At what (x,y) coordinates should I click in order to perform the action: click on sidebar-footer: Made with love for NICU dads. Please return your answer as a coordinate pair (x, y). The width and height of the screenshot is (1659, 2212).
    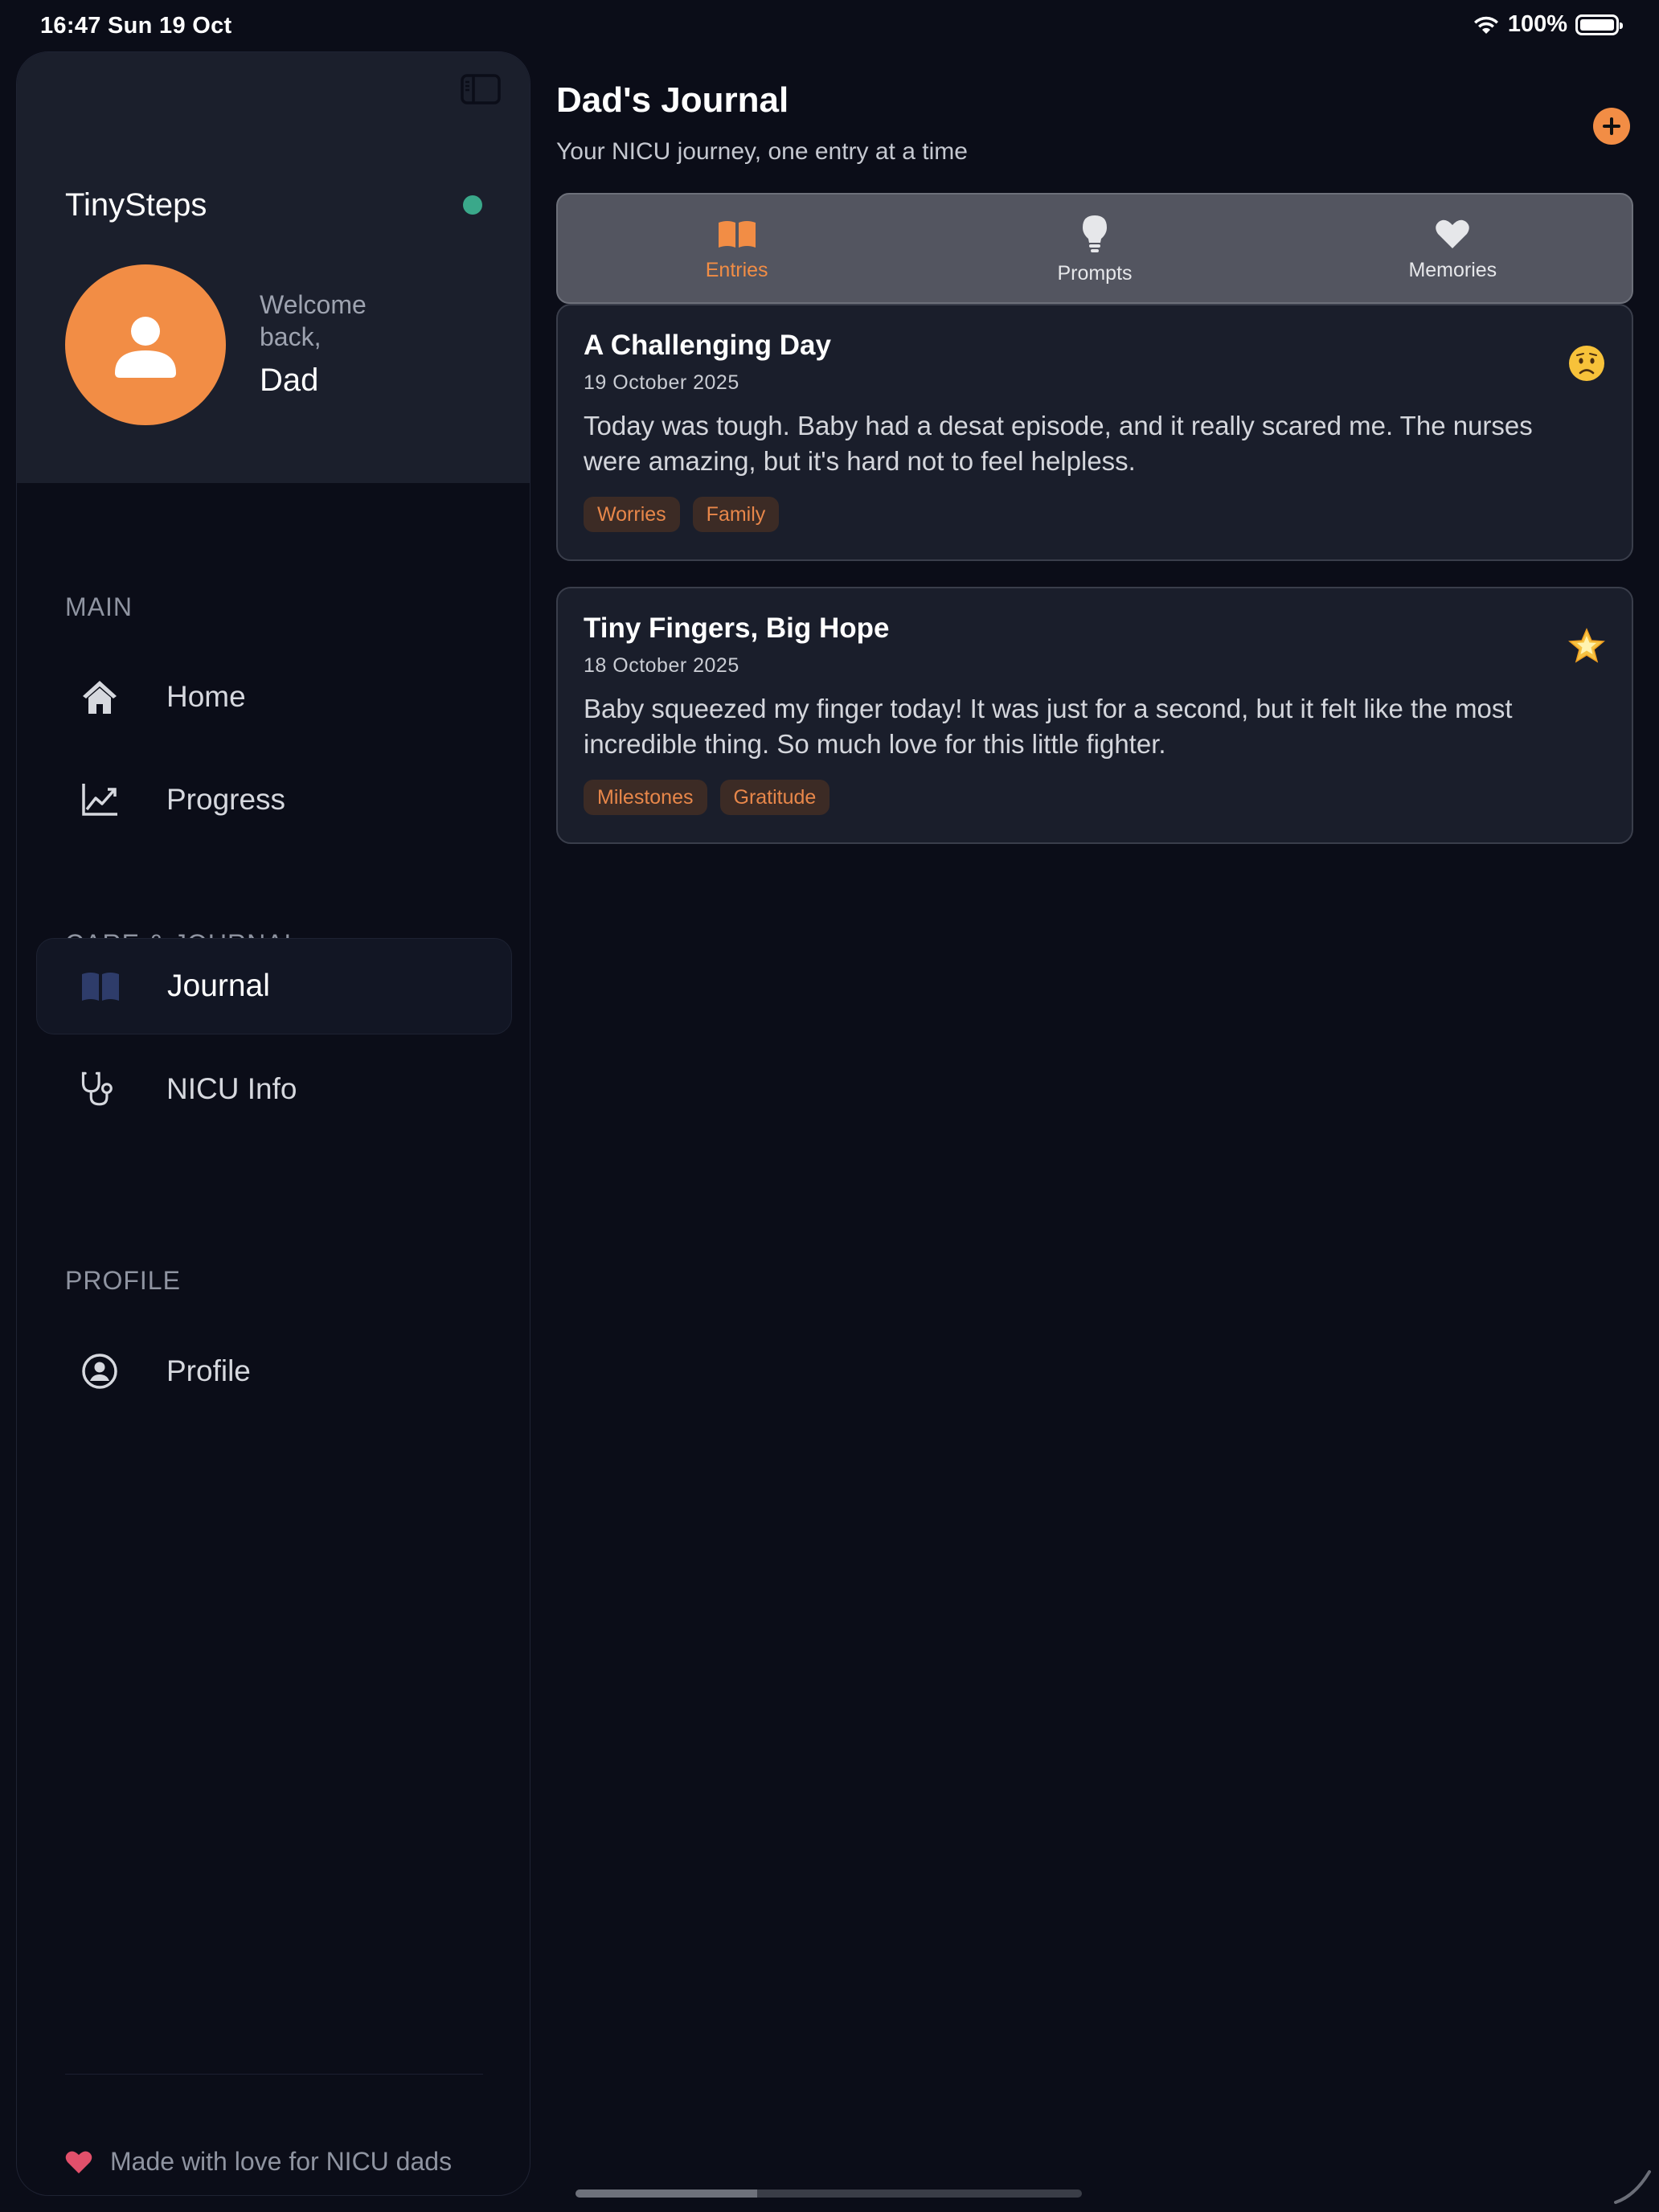
    Looking at the image, I should click on (258, 2162).